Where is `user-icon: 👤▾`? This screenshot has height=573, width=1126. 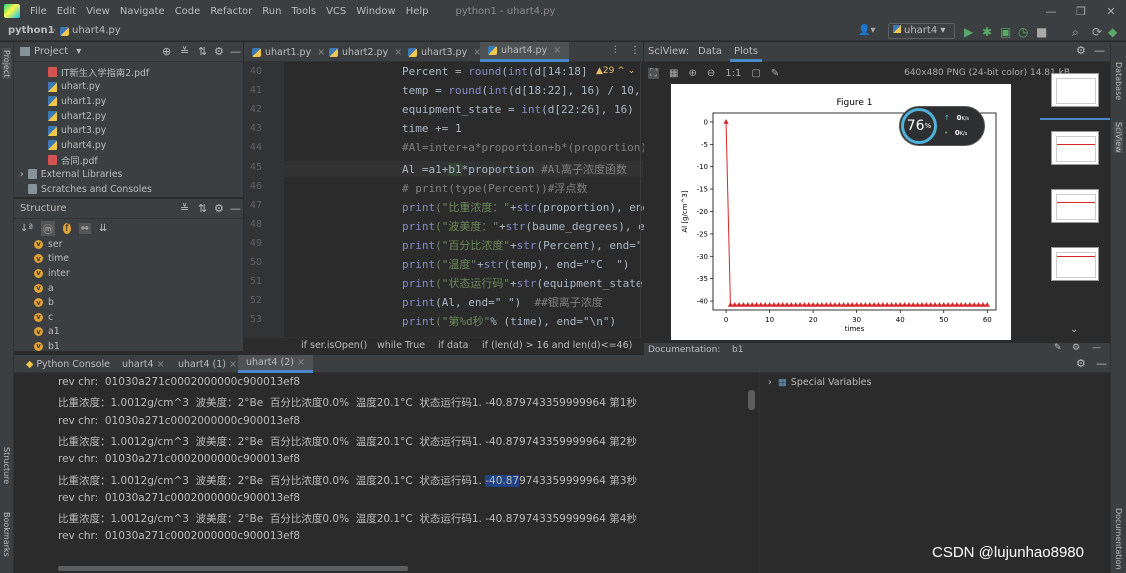
user-icon: 👤▾ is located at coordinates (866, 30).